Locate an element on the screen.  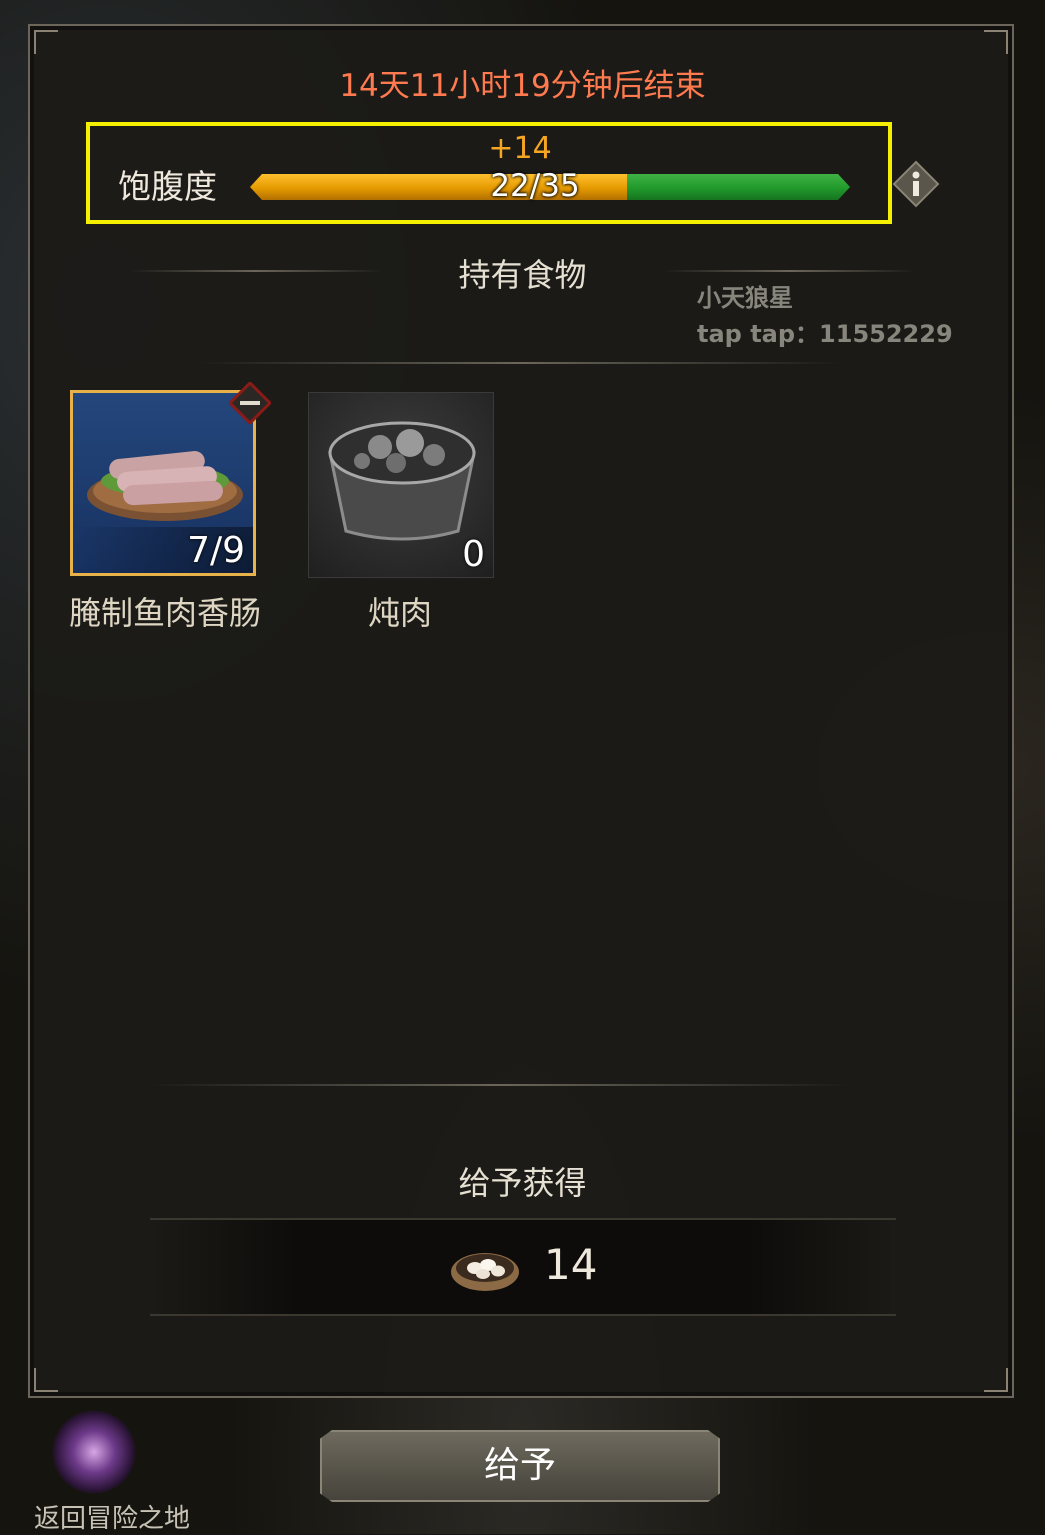
info-icon is located at coordinates (916, 184).